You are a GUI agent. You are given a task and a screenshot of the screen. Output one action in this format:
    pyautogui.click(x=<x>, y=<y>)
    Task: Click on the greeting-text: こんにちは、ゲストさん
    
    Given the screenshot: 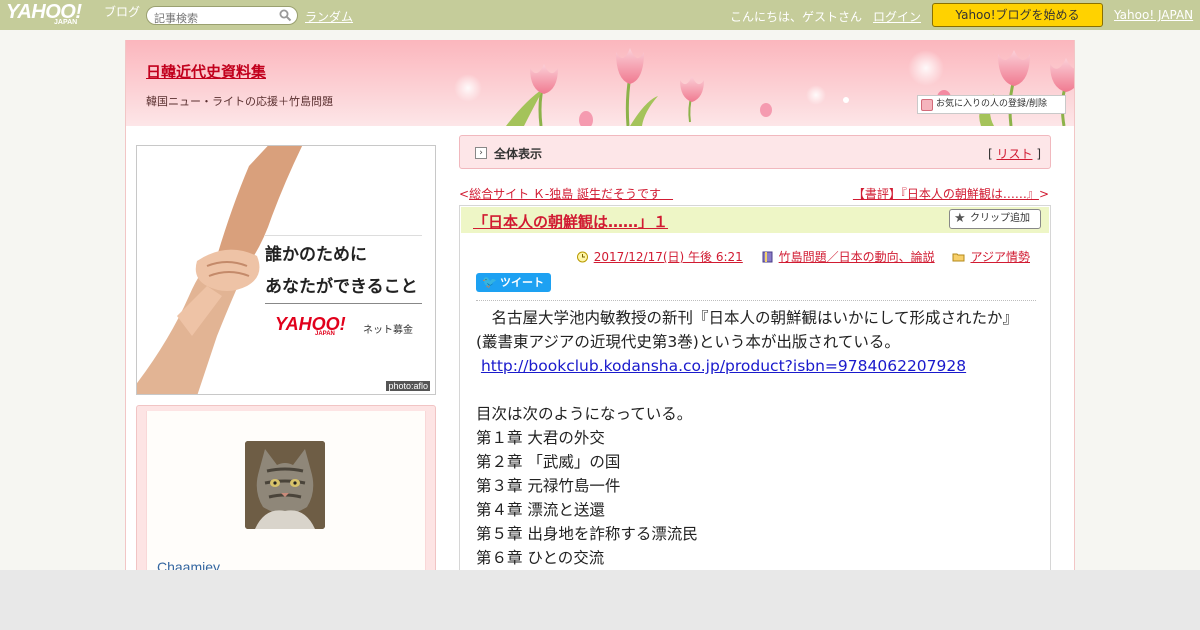 What is the action you would take?
    pyautogui.click(x=796, y=17)
    